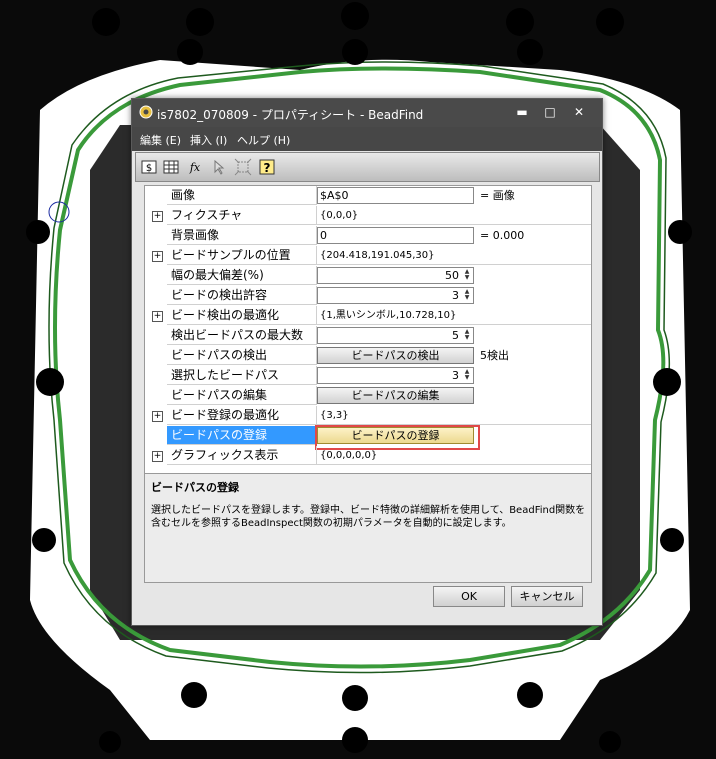 The image size is (716, 759). What do you see at coordinates (395, 335) in the screenshot?
I see `max-paths-stepper: 5 ▲ ▼` at bounding box center [395, 335].